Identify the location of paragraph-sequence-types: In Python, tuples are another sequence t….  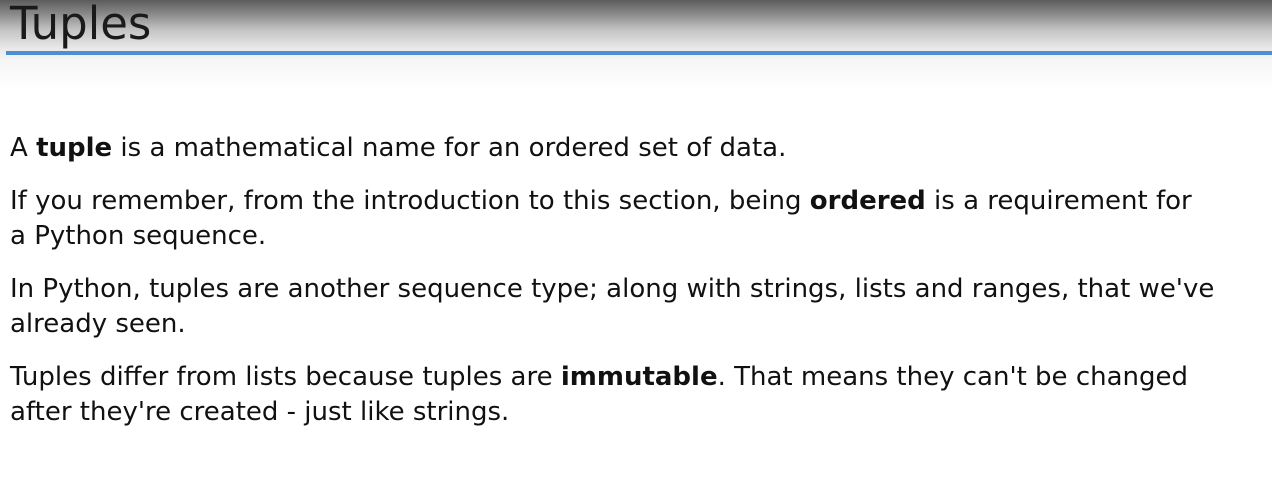
(638, 307).